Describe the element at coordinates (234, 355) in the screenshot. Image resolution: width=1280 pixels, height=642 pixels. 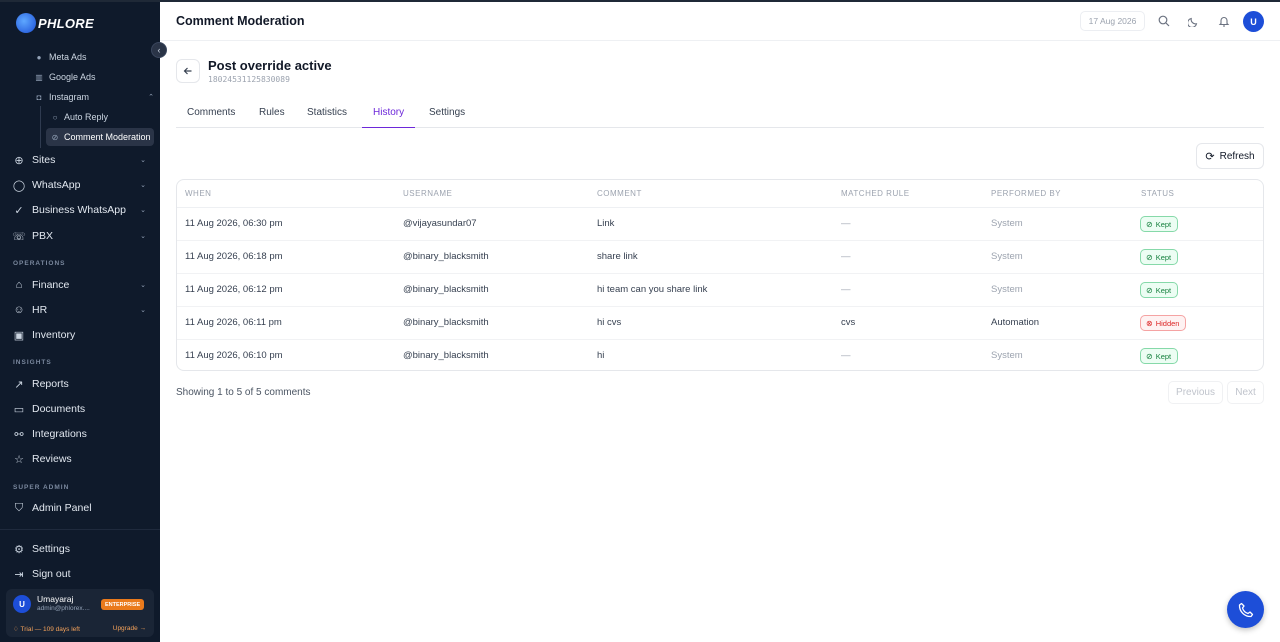
I see `cell-when: 11 Aug 2026, 06:10 pm` at that location.